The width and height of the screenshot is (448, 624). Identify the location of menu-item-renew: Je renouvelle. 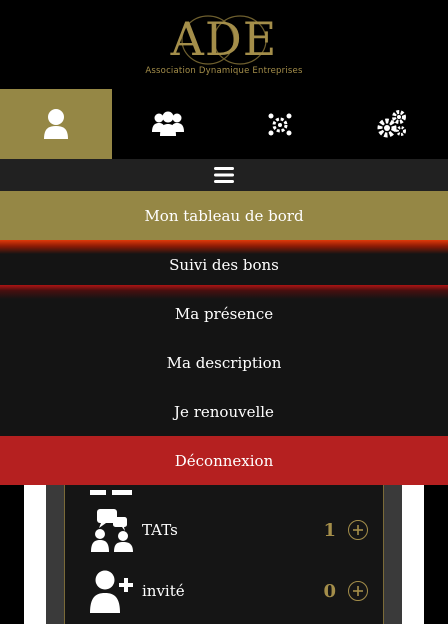
(224, 411).